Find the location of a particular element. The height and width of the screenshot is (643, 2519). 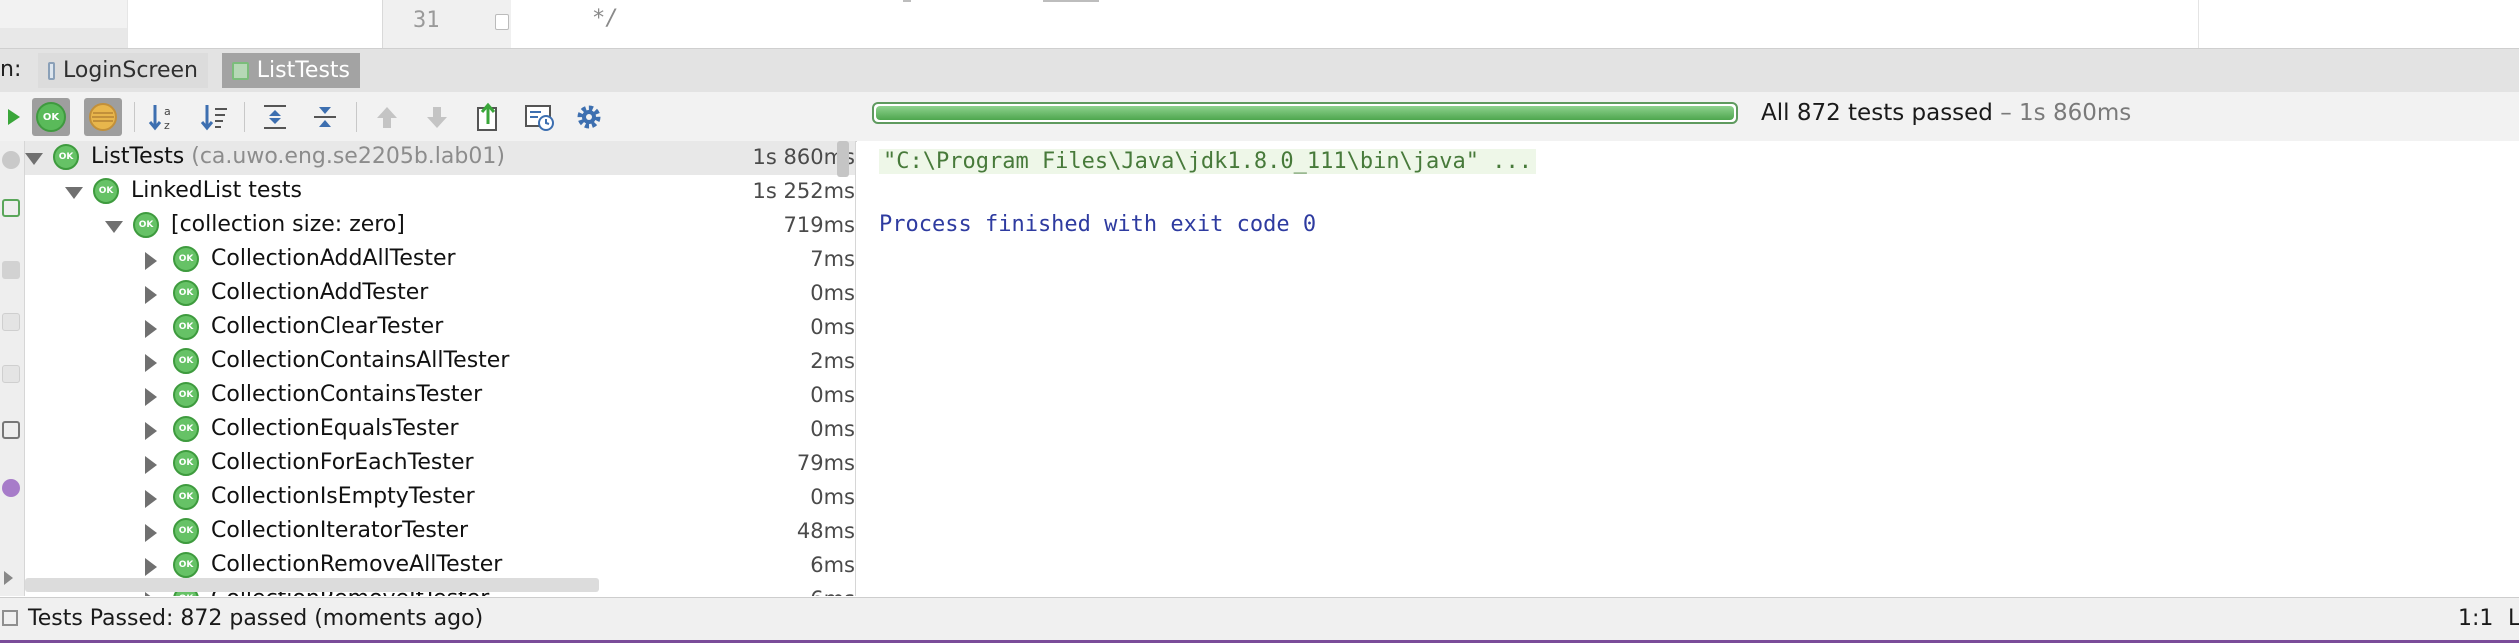

restore-layout-icon is located at coordinates (11, 430).